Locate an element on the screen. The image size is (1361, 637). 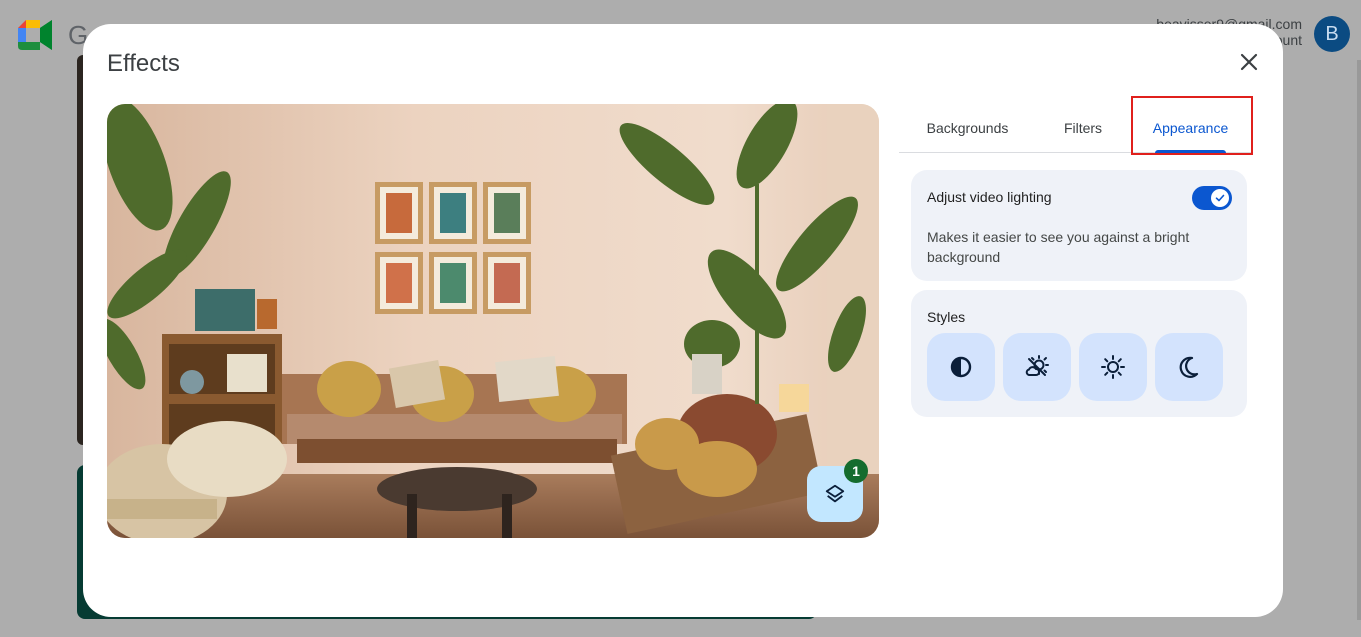
style-dark-button is located at coordinates (1189, 367).